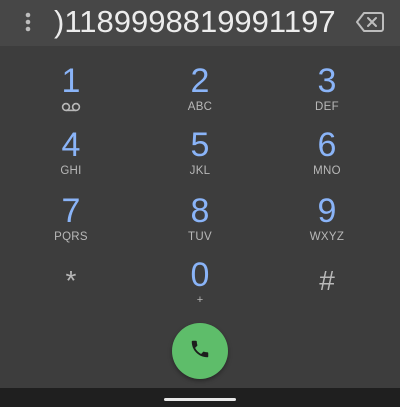 The image size is (400, 407). Describe the element at coordinates (71, 171) in the screenshot. I see `key-letters: GHI` at that location.